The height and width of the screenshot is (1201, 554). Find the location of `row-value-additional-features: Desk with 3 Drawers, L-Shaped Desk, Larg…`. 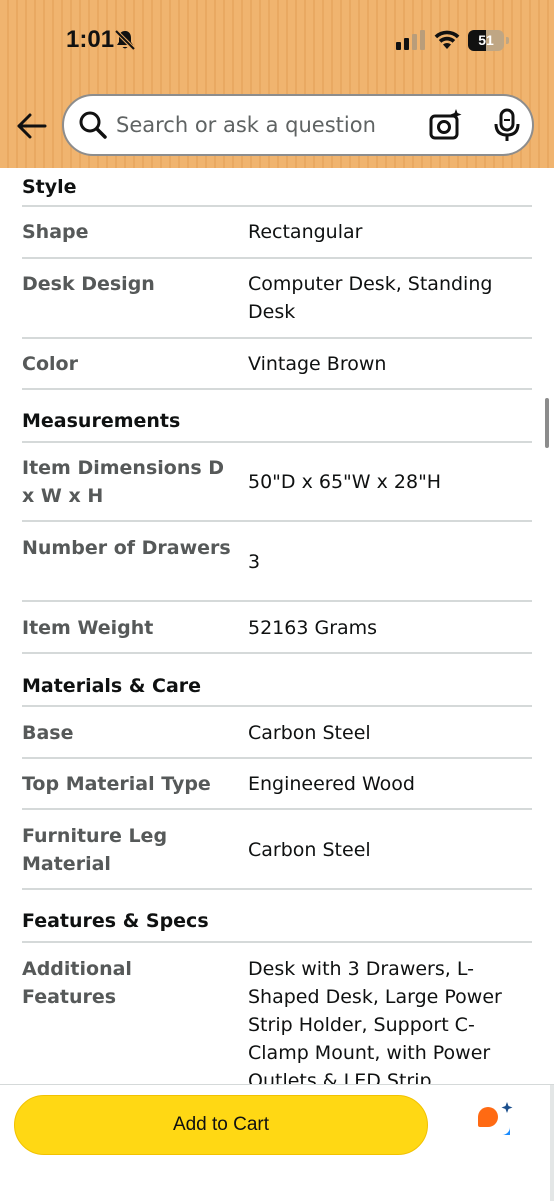

row-value-additional-features: Desk with 3 Drawers, L-Shaped Desk, Larg… is located at coordinates (375, 1022).